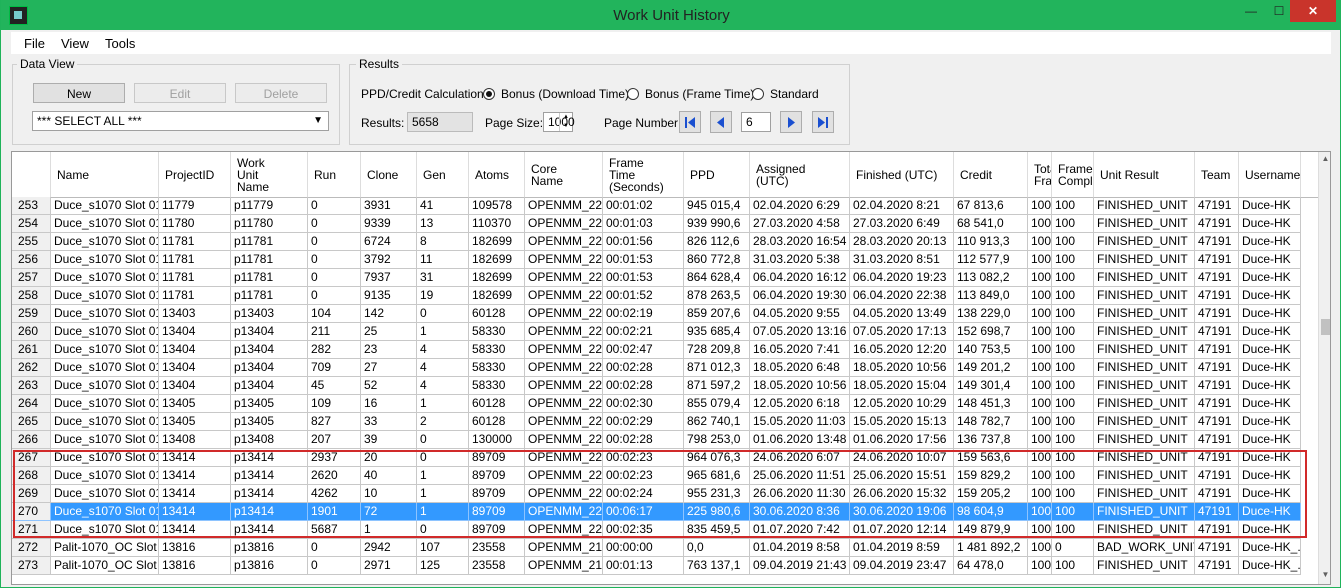  What do you see at coordinates (31, 350) in the screenshot?
I see `cell-row-header: 261` at bounding box center [31, 350].